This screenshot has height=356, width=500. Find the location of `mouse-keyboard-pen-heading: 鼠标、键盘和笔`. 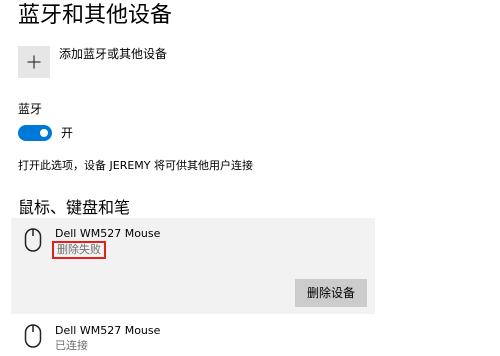

mouse-keyboard-pen-heading: 鼠标、键盘和笔 is located at coordinates (74, 207).